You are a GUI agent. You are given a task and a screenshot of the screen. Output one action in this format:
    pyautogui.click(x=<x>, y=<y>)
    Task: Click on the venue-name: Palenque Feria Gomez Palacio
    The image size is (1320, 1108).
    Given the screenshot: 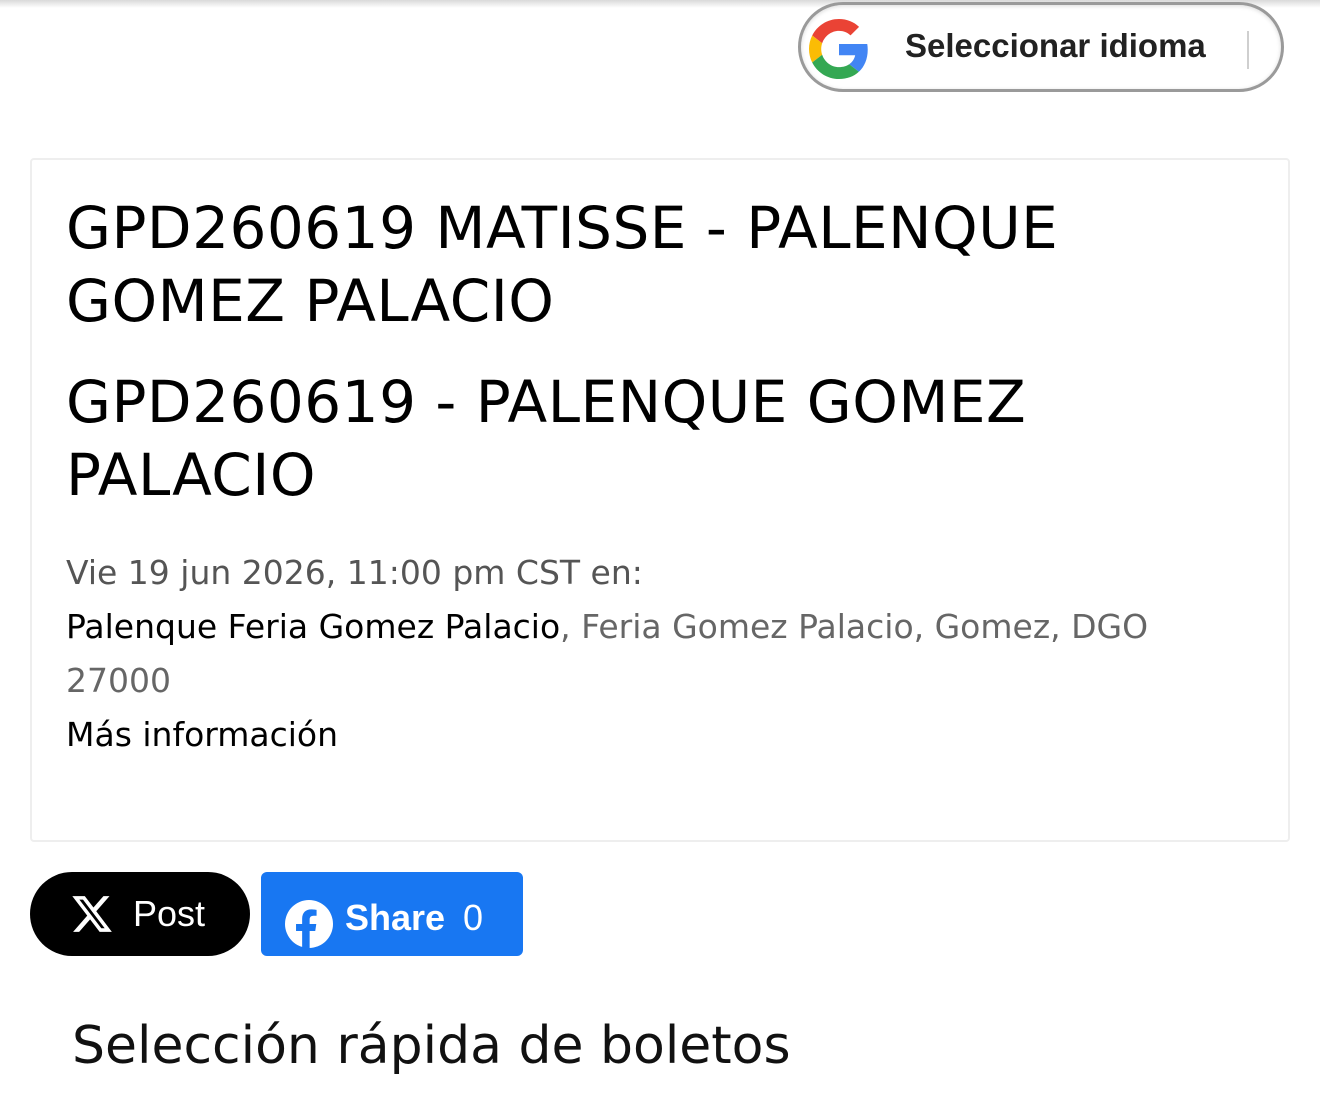 What is the action you would take?
    pyautogui.click(x=313, y=626)
    